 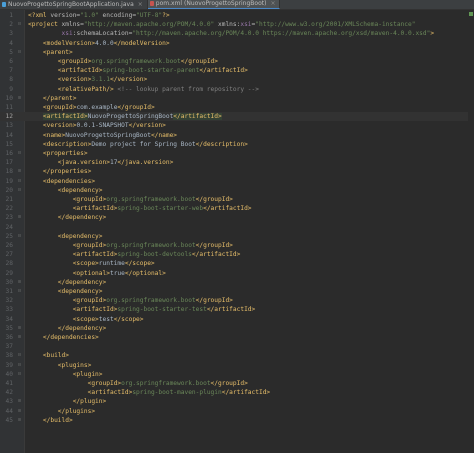 What do you see at coordinates (237, 79) in the screenshot?
I see `code-line: 8 <version>3.1.1</version>` at bounding box center [237, 79].